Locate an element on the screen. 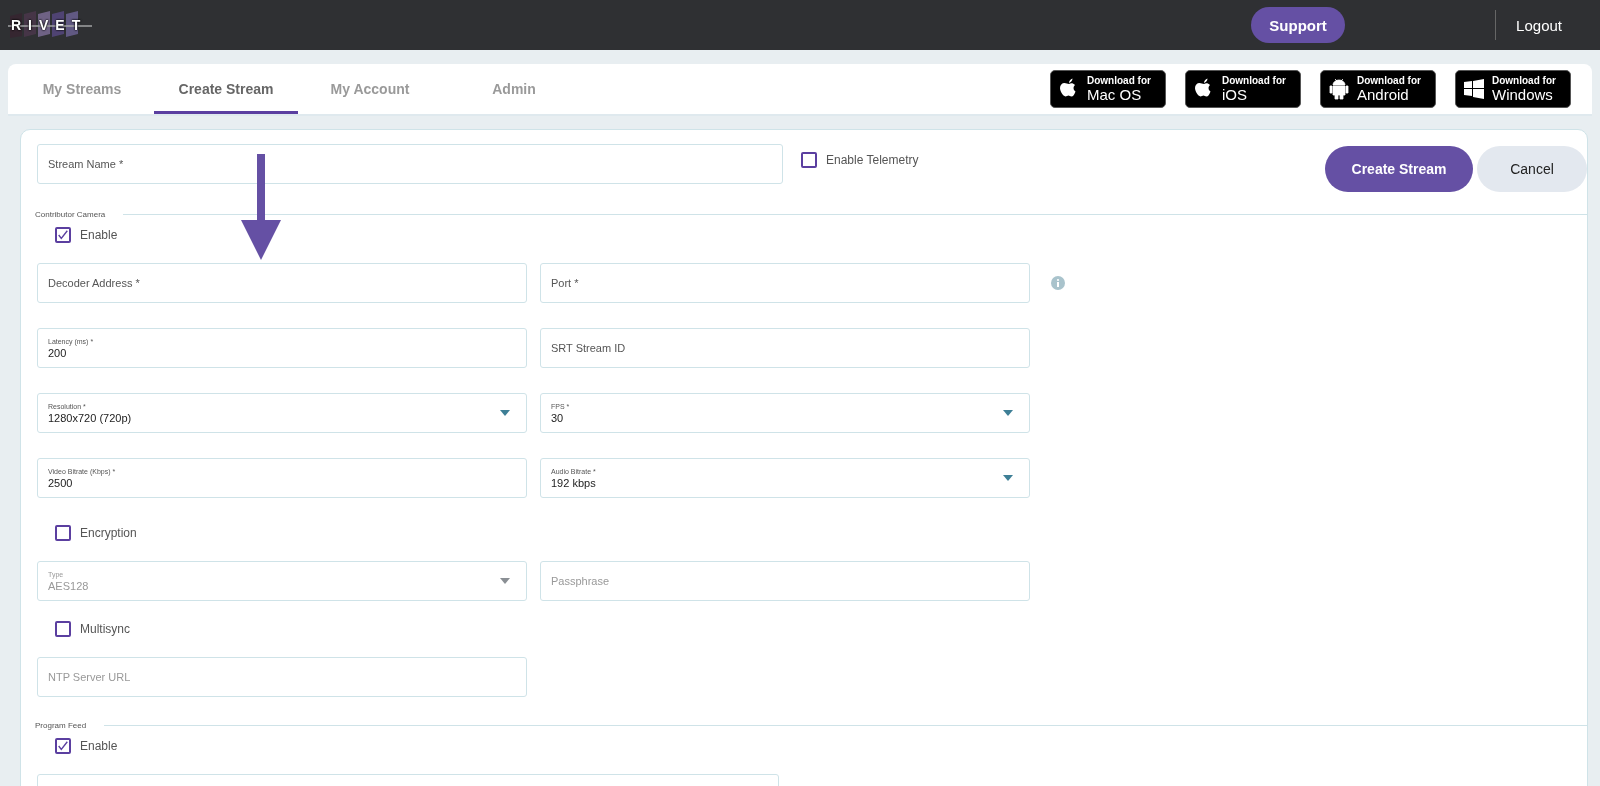  stream-name-field: Stream Name * is located at coordinates (410, 164).